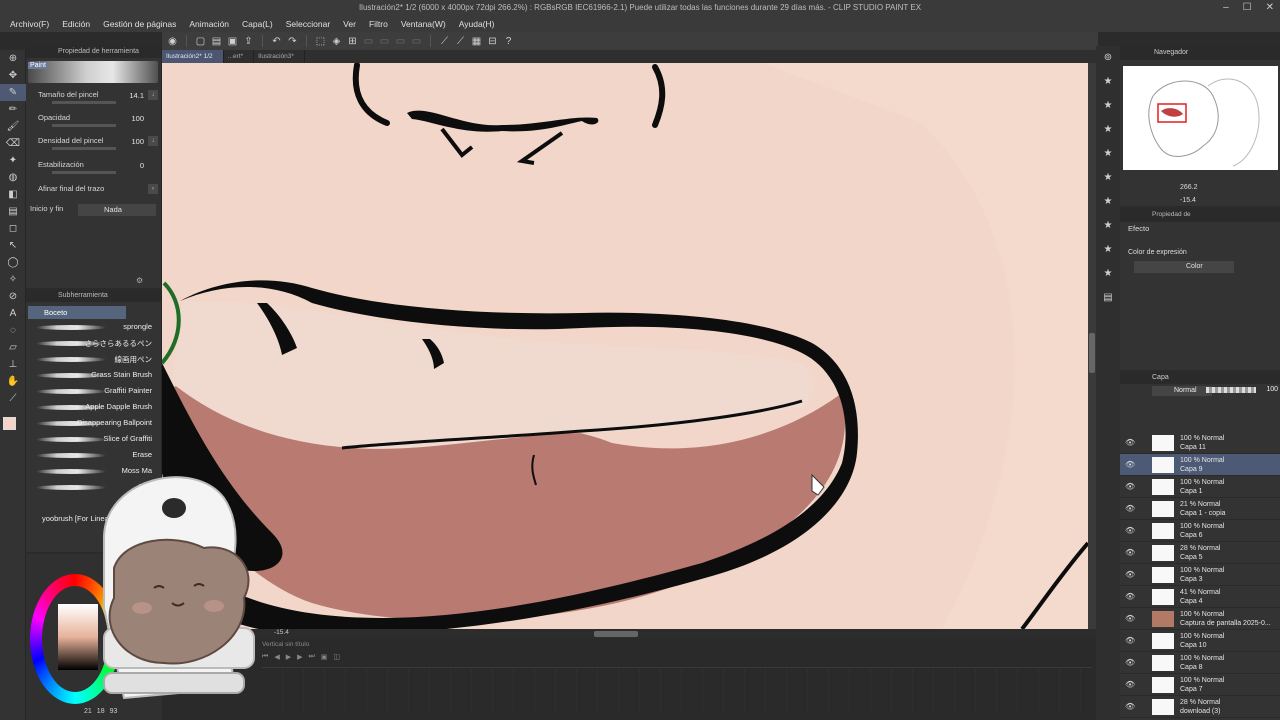 The height and width of the screenshot is (720, 1280). What do you see at coordinates (93, 359) in the screenshot?
I see `brush-item: 線画用ペン` at bounding box center [93, 359].